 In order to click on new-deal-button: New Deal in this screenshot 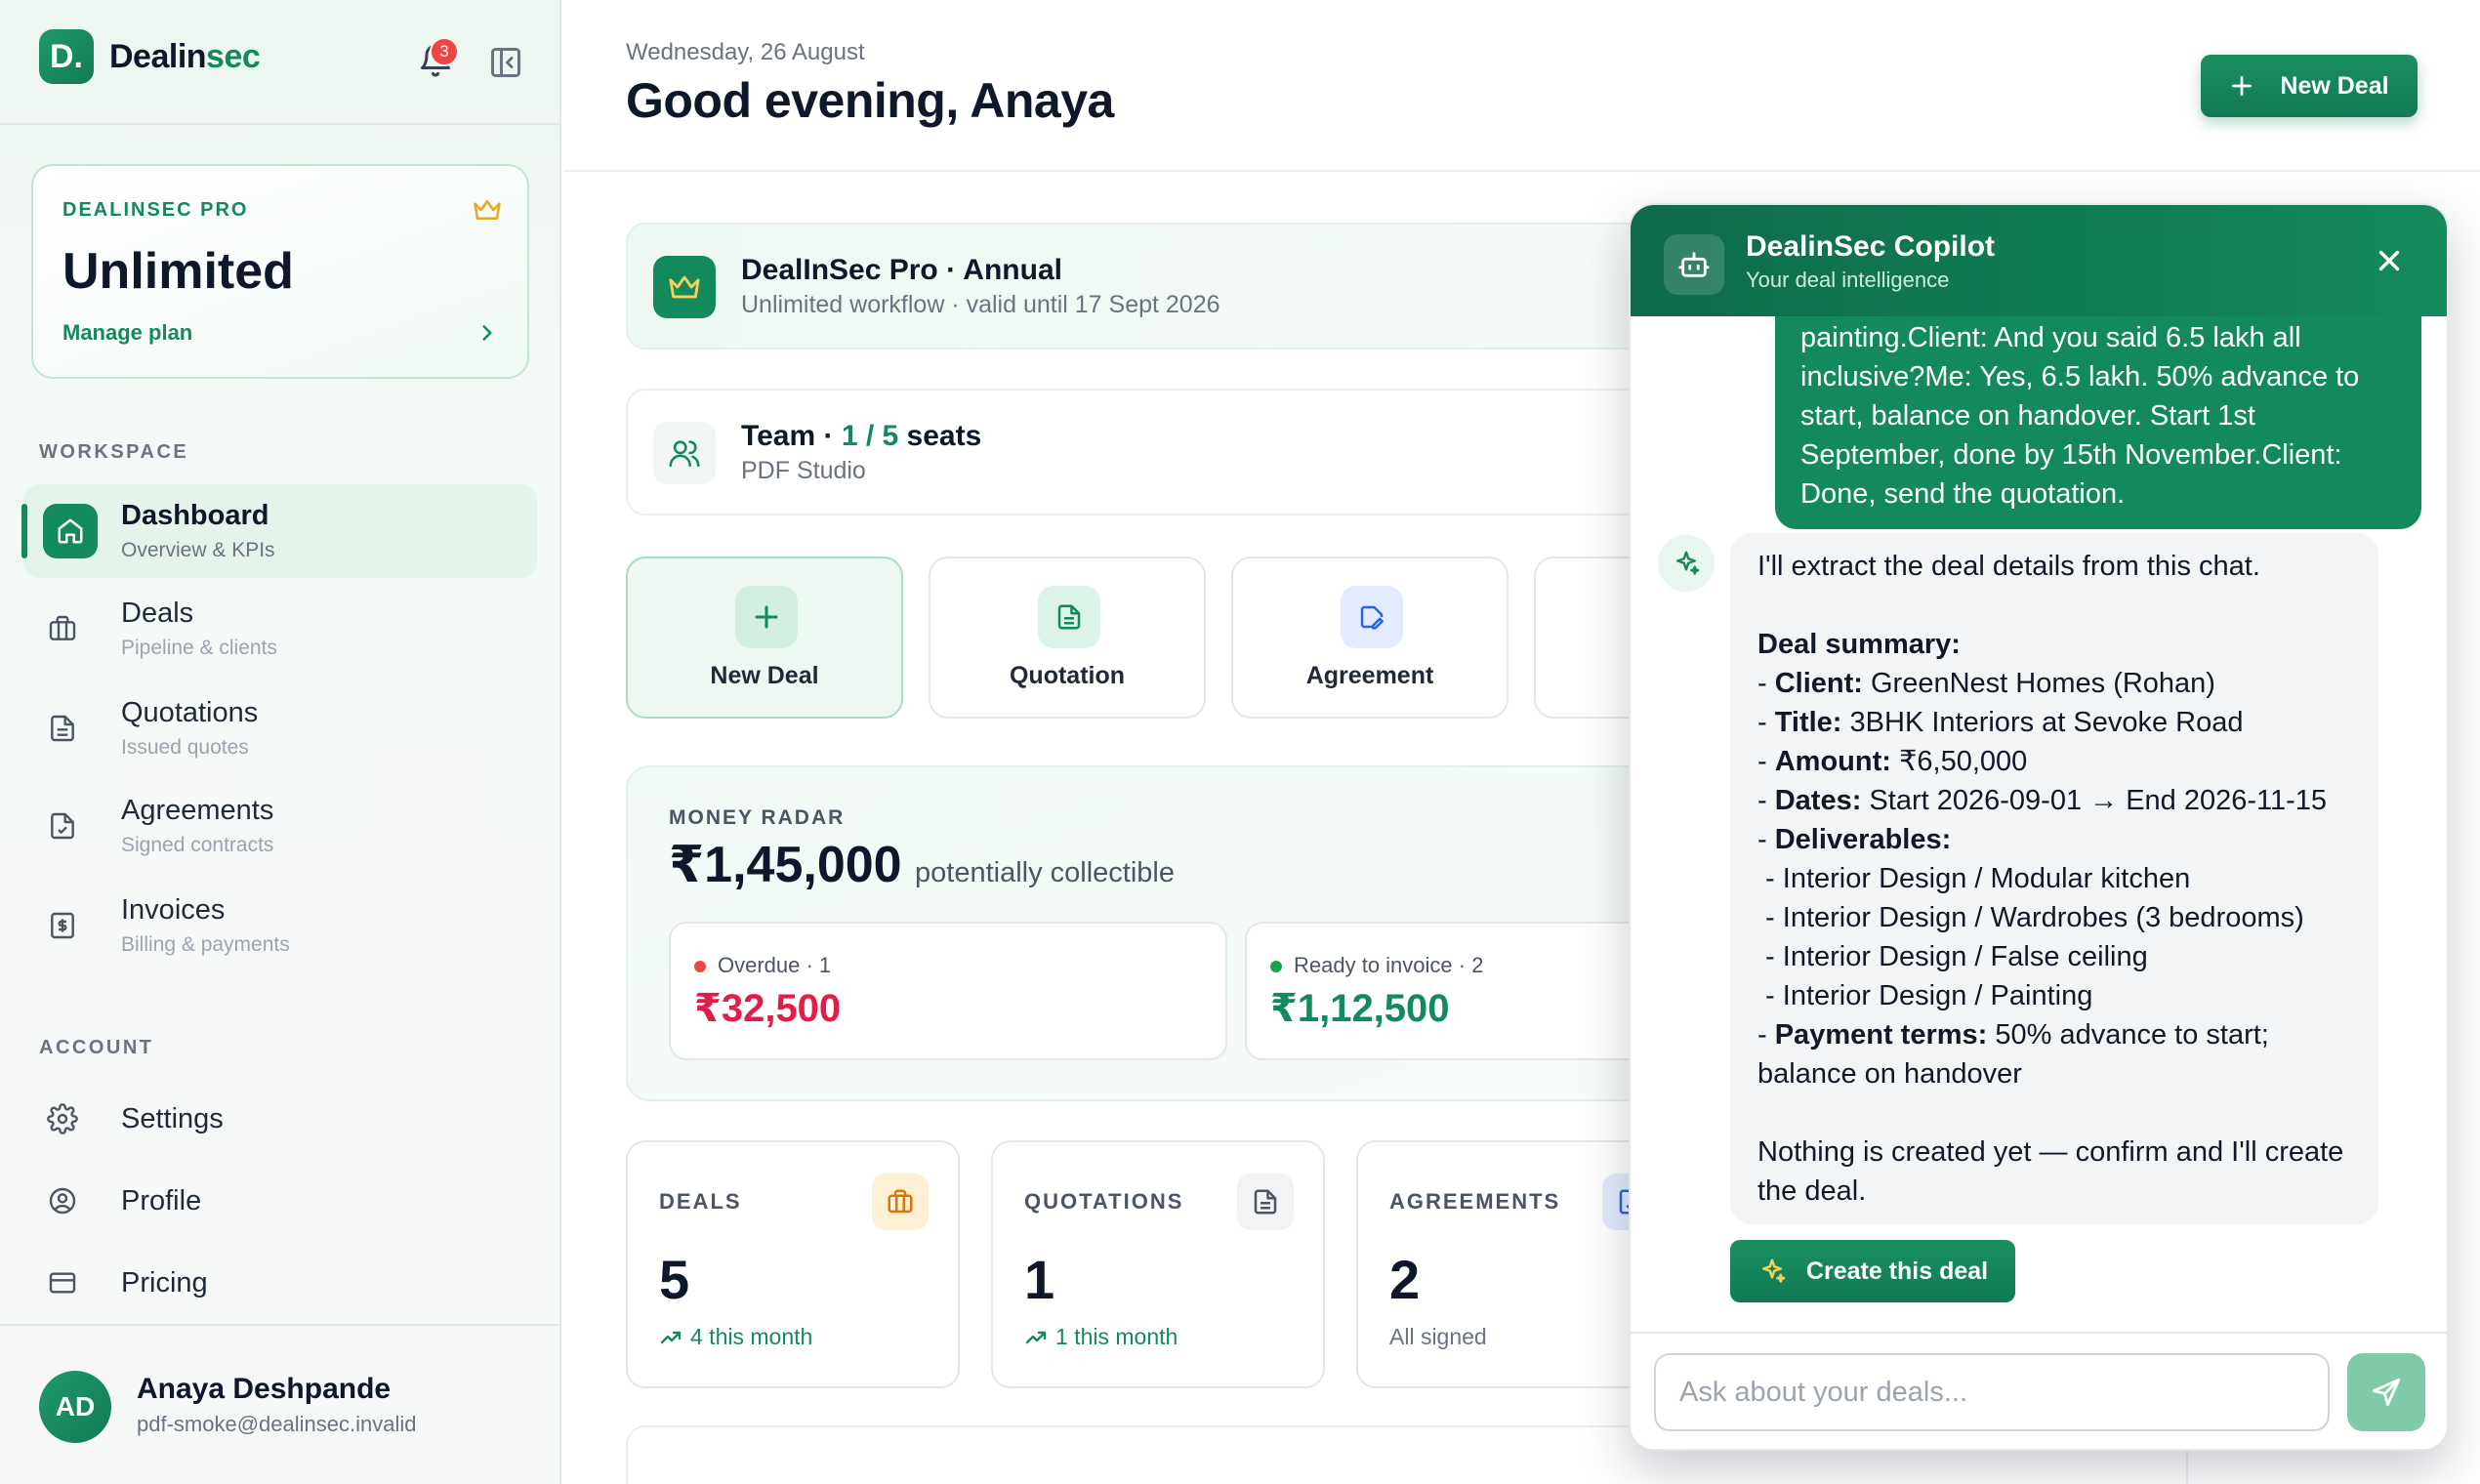, I will do `click(2309, 86)`.